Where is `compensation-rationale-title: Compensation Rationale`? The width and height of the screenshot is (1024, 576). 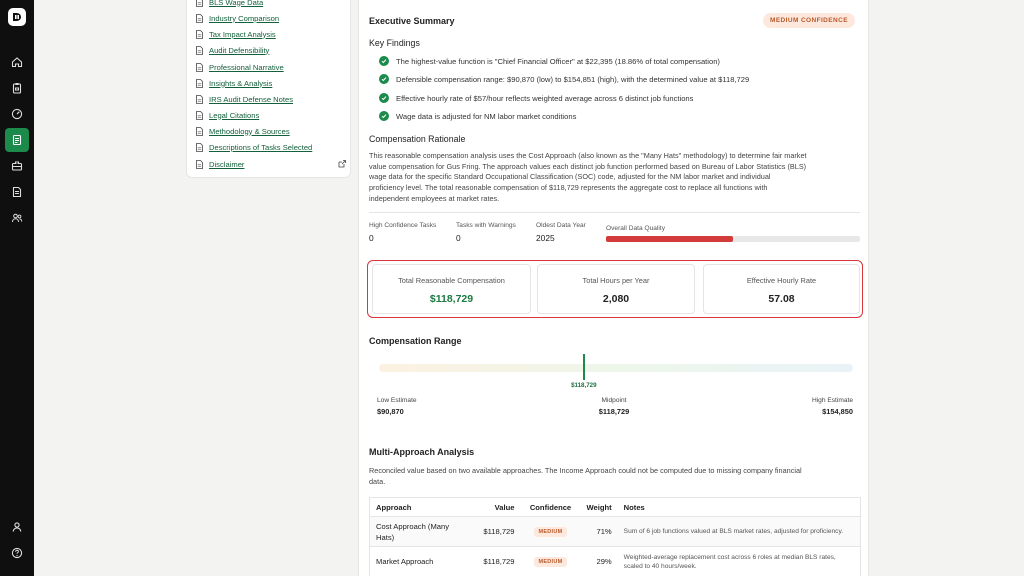
compensation-rationale-title: Compensation Rationale is located at coordinates (417, 139).